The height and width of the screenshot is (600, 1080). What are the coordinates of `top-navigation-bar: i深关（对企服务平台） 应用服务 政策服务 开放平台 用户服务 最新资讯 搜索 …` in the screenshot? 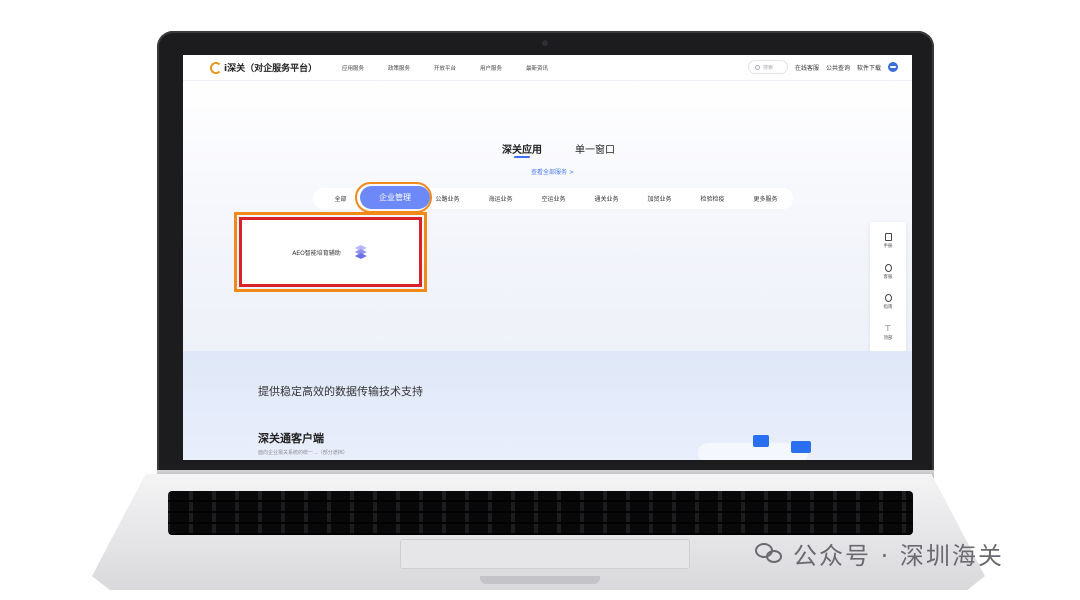 It's located at (547, 68).